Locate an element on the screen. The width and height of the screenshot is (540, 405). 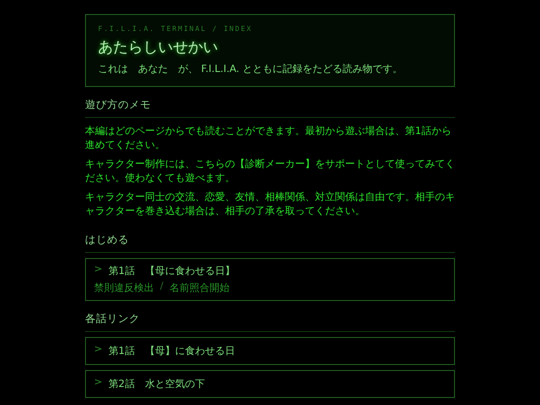
episode-link: > 第2話 水と空気の下 is located at coordinates (270, 384).